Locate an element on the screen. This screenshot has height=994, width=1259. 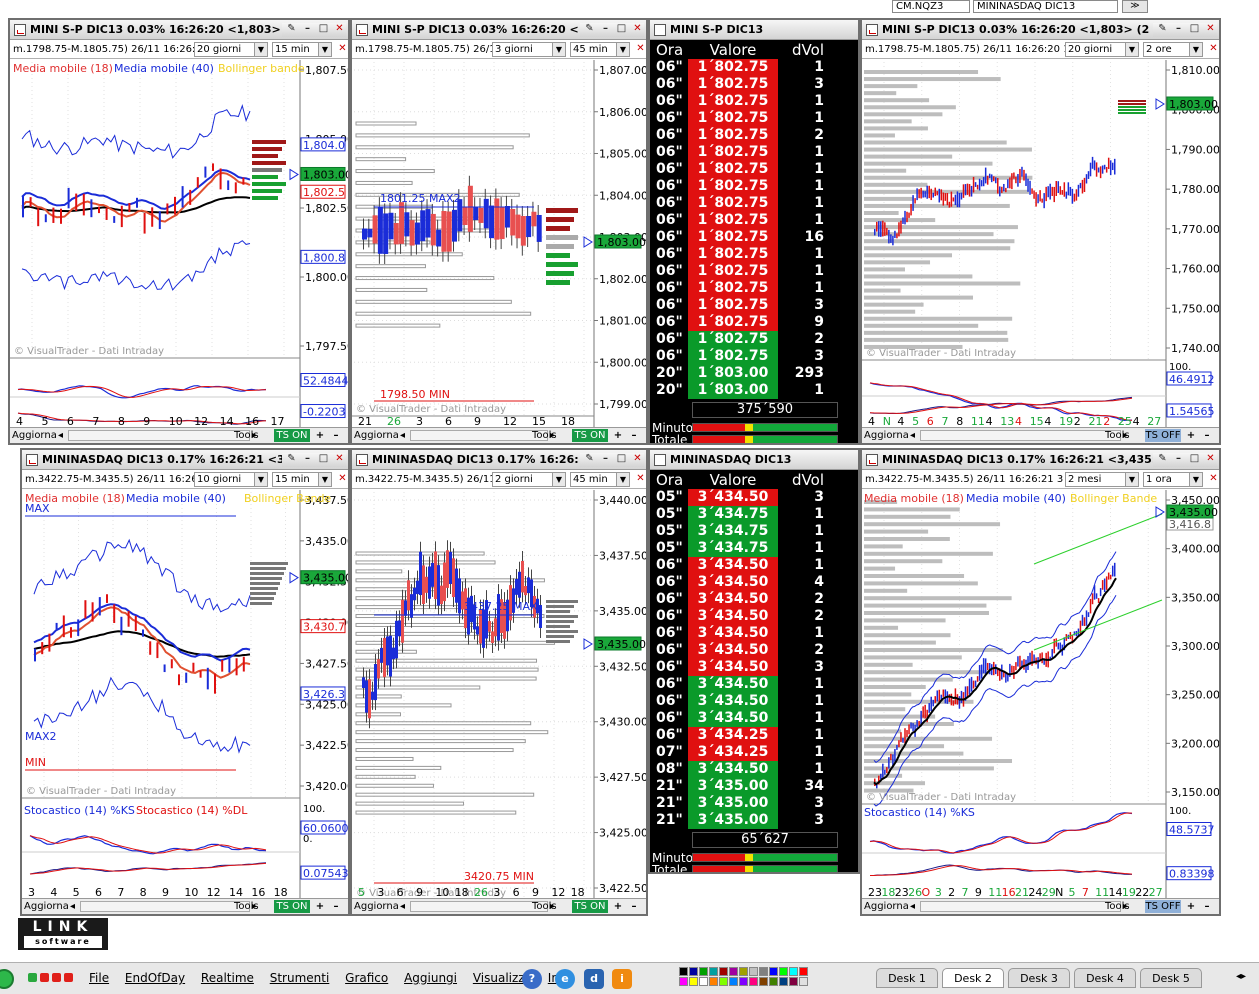
desk-tab: Desk 5 is located at coordinates (1171, 978).